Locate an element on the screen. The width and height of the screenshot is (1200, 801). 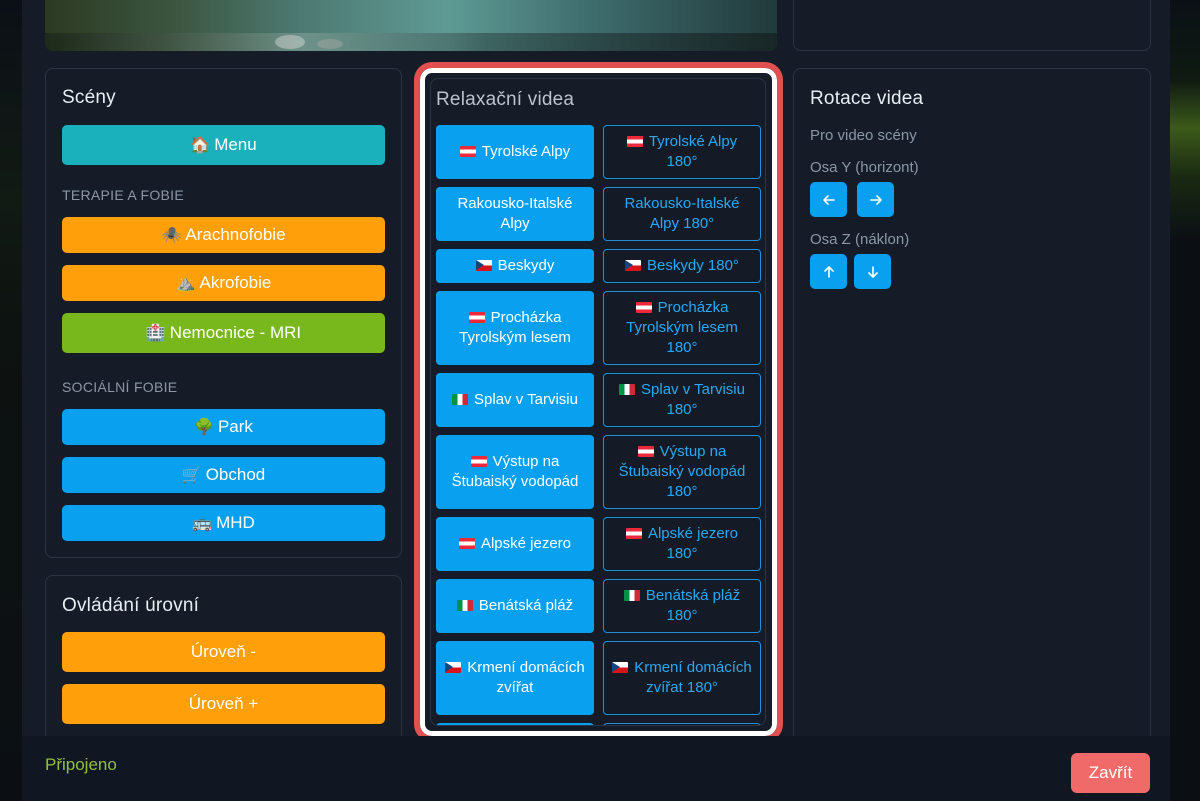
cart-icon: 🛒 is located at coordinates (191, 475).